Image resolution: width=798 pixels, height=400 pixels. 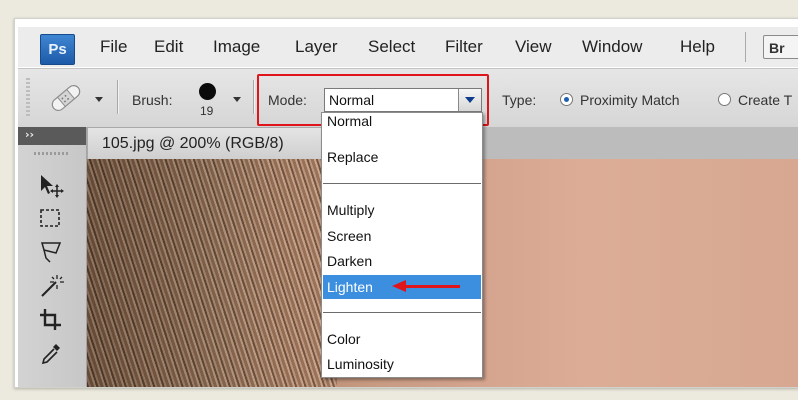 I want to click on proximity-match-label: Proximity Match, so click(x=630, y=100).